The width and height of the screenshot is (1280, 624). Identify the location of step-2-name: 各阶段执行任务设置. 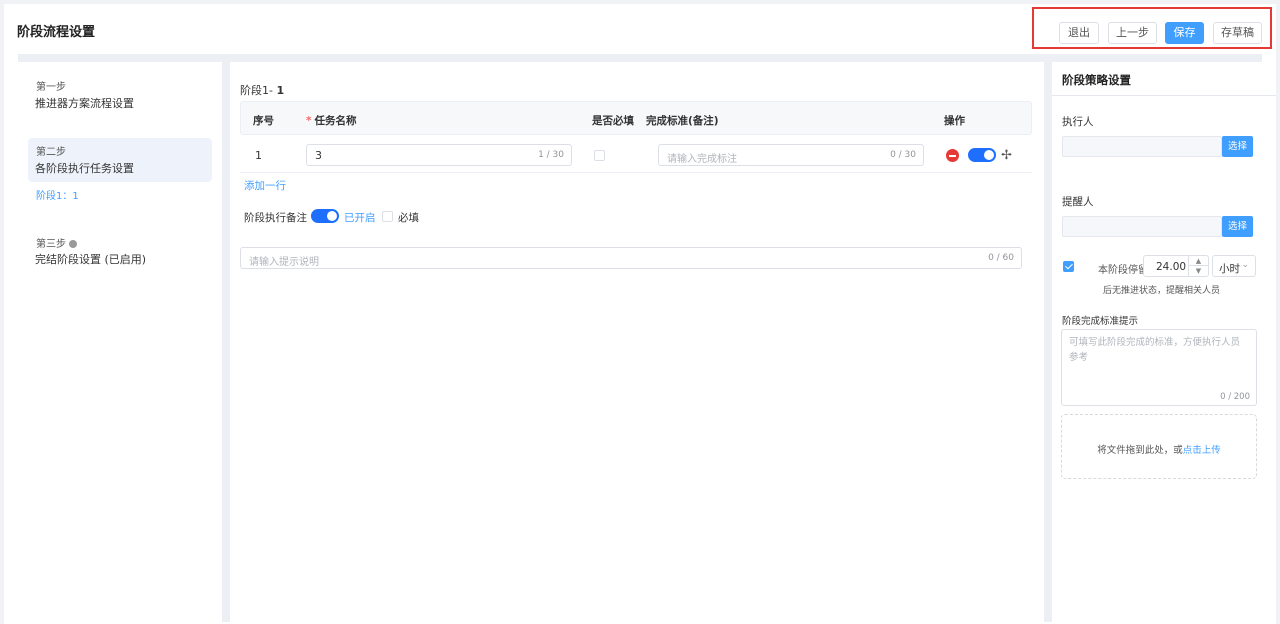
(84, 168).